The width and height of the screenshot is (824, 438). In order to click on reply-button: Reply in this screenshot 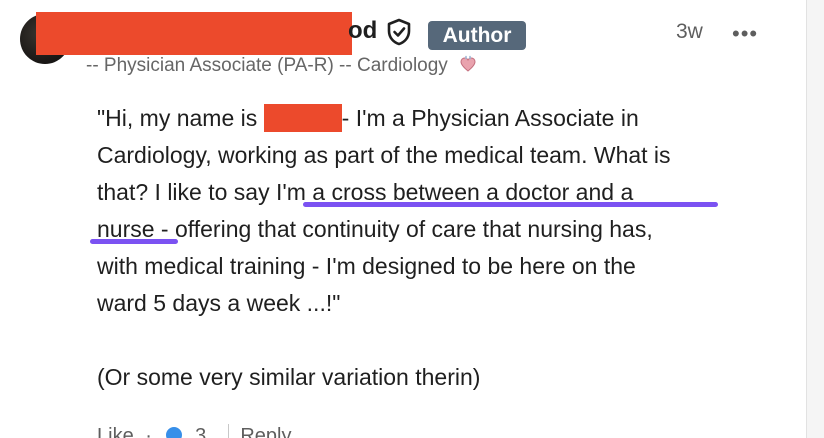, I will do `click(265, 431)`.